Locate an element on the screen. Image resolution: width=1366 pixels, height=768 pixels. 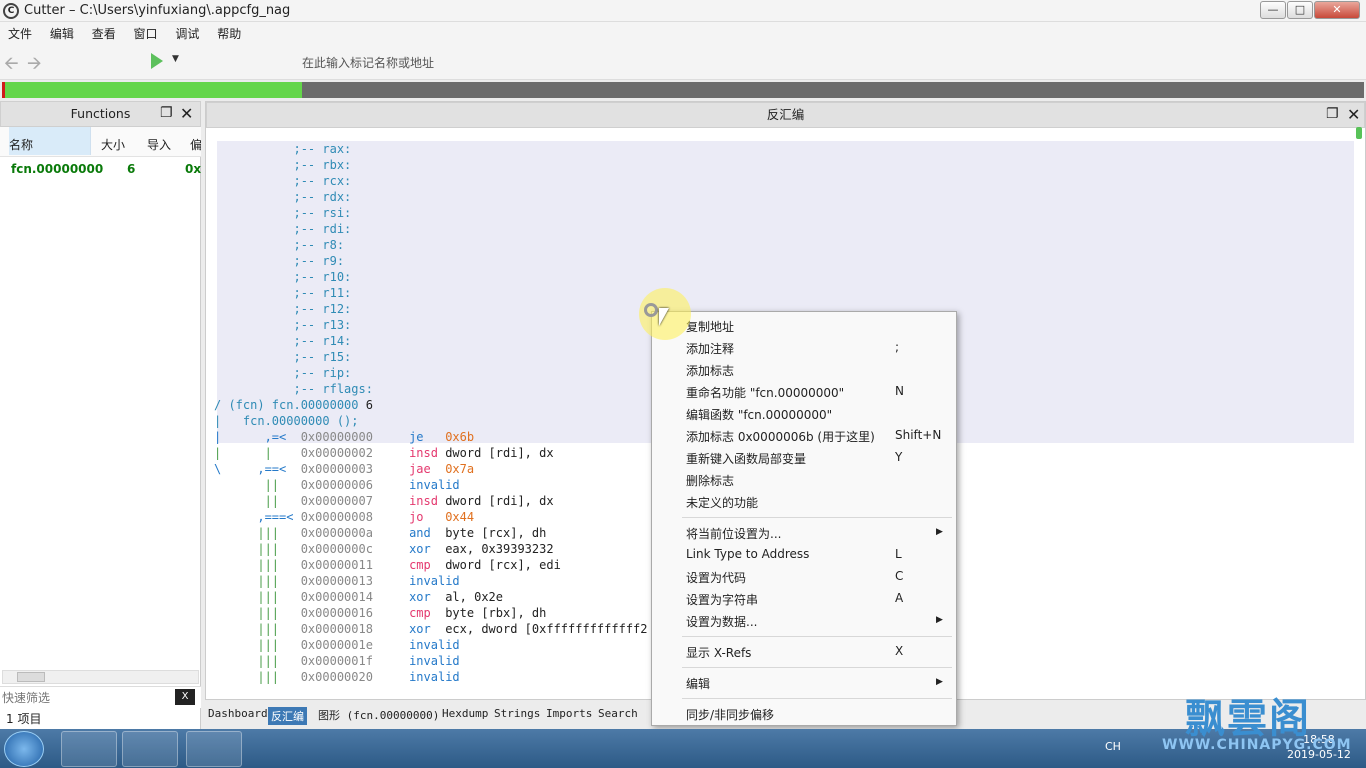
menu-item-edit: 编辑 is located at coordinates (698, 683).